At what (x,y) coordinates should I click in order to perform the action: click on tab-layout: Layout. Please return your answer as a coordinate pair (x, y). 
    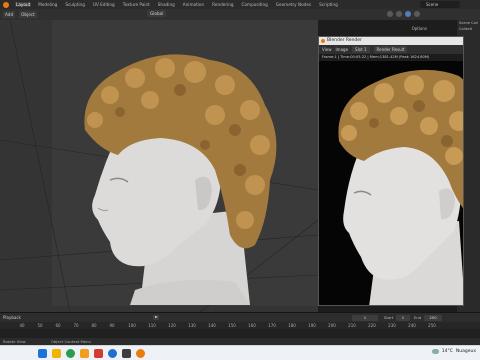
    Looking at the image, I should click on (23, 4).